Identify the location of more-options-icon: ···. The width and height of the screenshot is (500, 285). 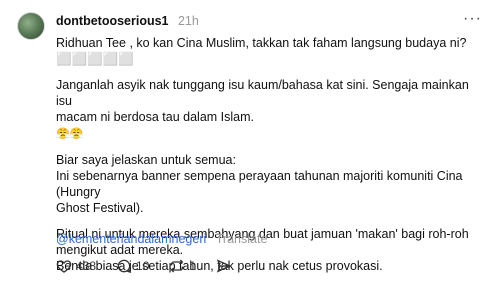
(472, 19).